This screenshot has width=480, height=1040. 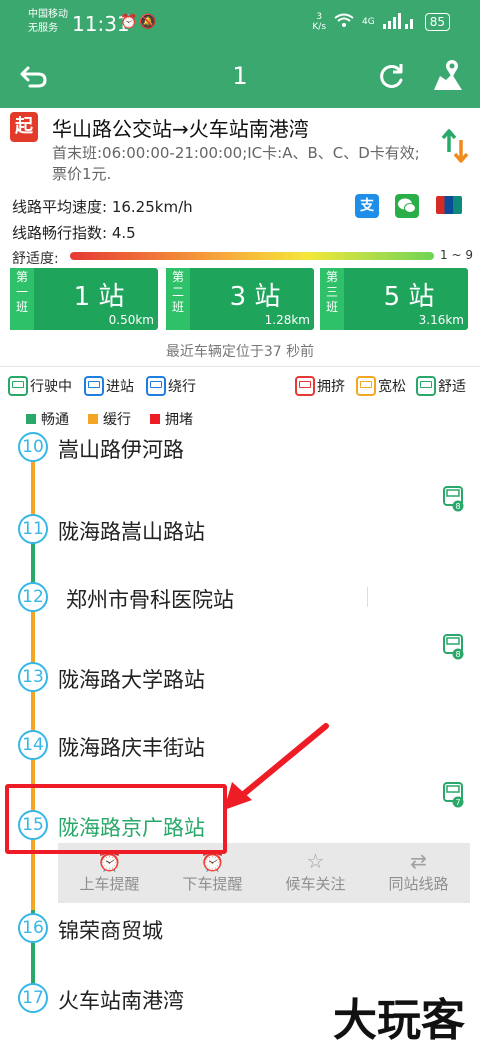 I want to click on smooth-swatch, so click(x=31, y=419).